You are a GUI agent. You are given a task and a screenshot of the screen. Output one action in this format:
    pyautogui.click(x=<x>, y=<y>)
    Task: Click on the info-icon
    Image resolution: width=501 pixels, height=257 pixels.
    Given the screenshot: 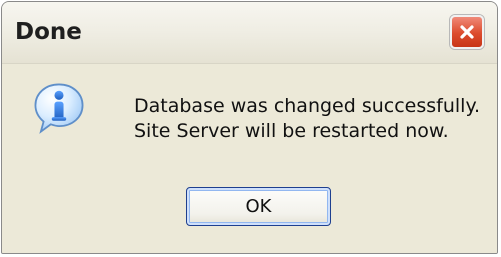 What is the action you would take?
    pyautogui.click(x=59, y=108)
    